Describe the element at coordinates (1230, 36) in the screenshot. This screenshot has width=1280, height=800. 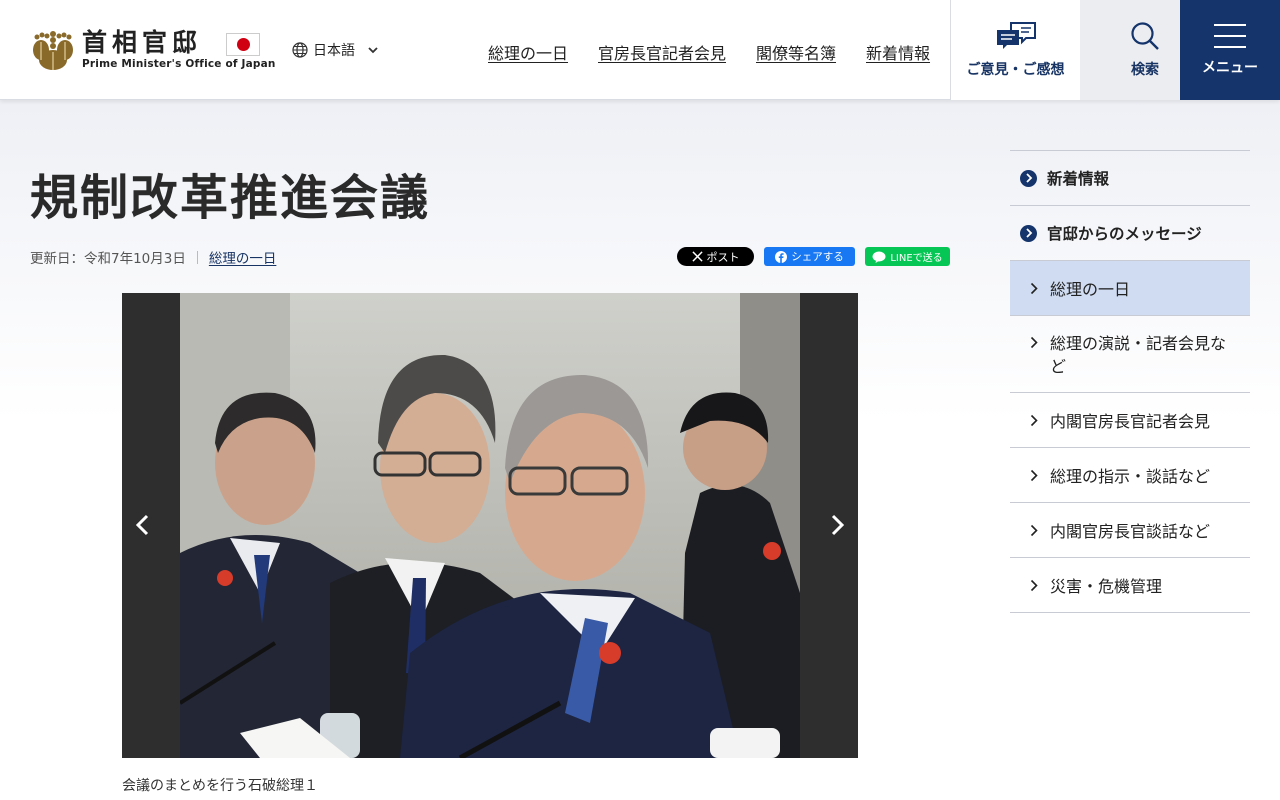
I see `hamburger-icon` at that location.